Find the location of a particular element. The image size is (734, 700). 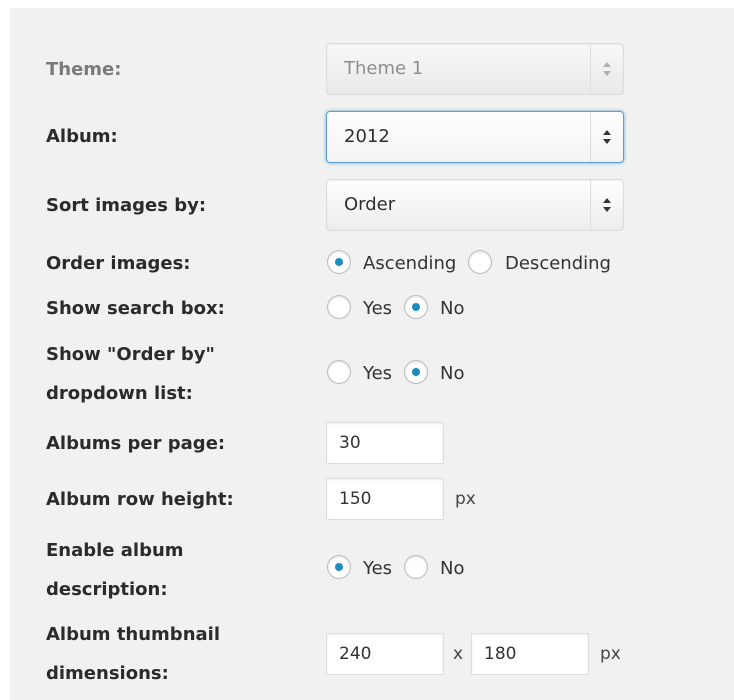

enable-album-description-label-line2: description: is located at coordinates (107, 589).